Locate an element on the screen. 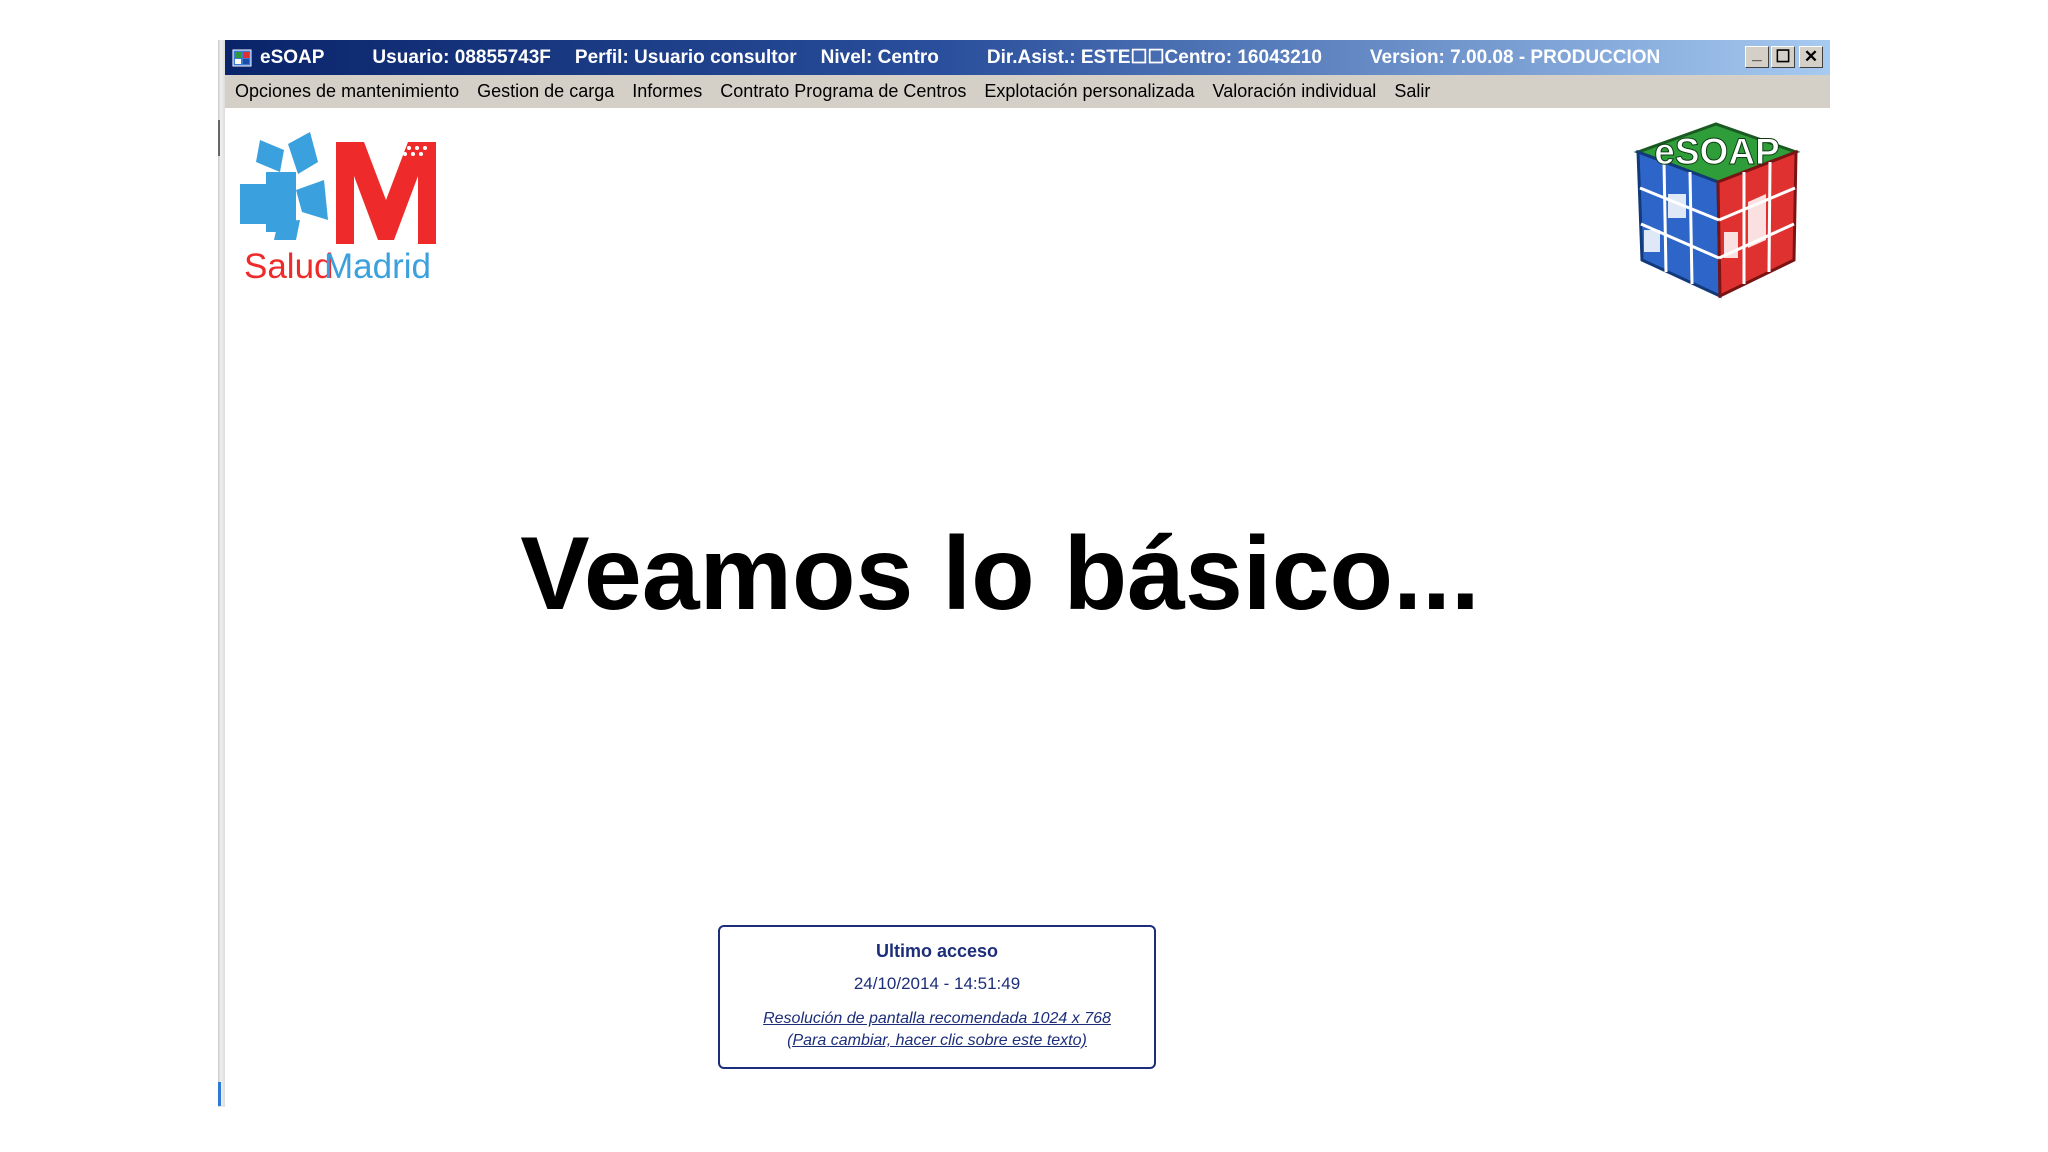 The image size is (2048, 1152). menu-item-explotacion-personalizada: Explotación personalizada is located at coordinates (1089, 91).